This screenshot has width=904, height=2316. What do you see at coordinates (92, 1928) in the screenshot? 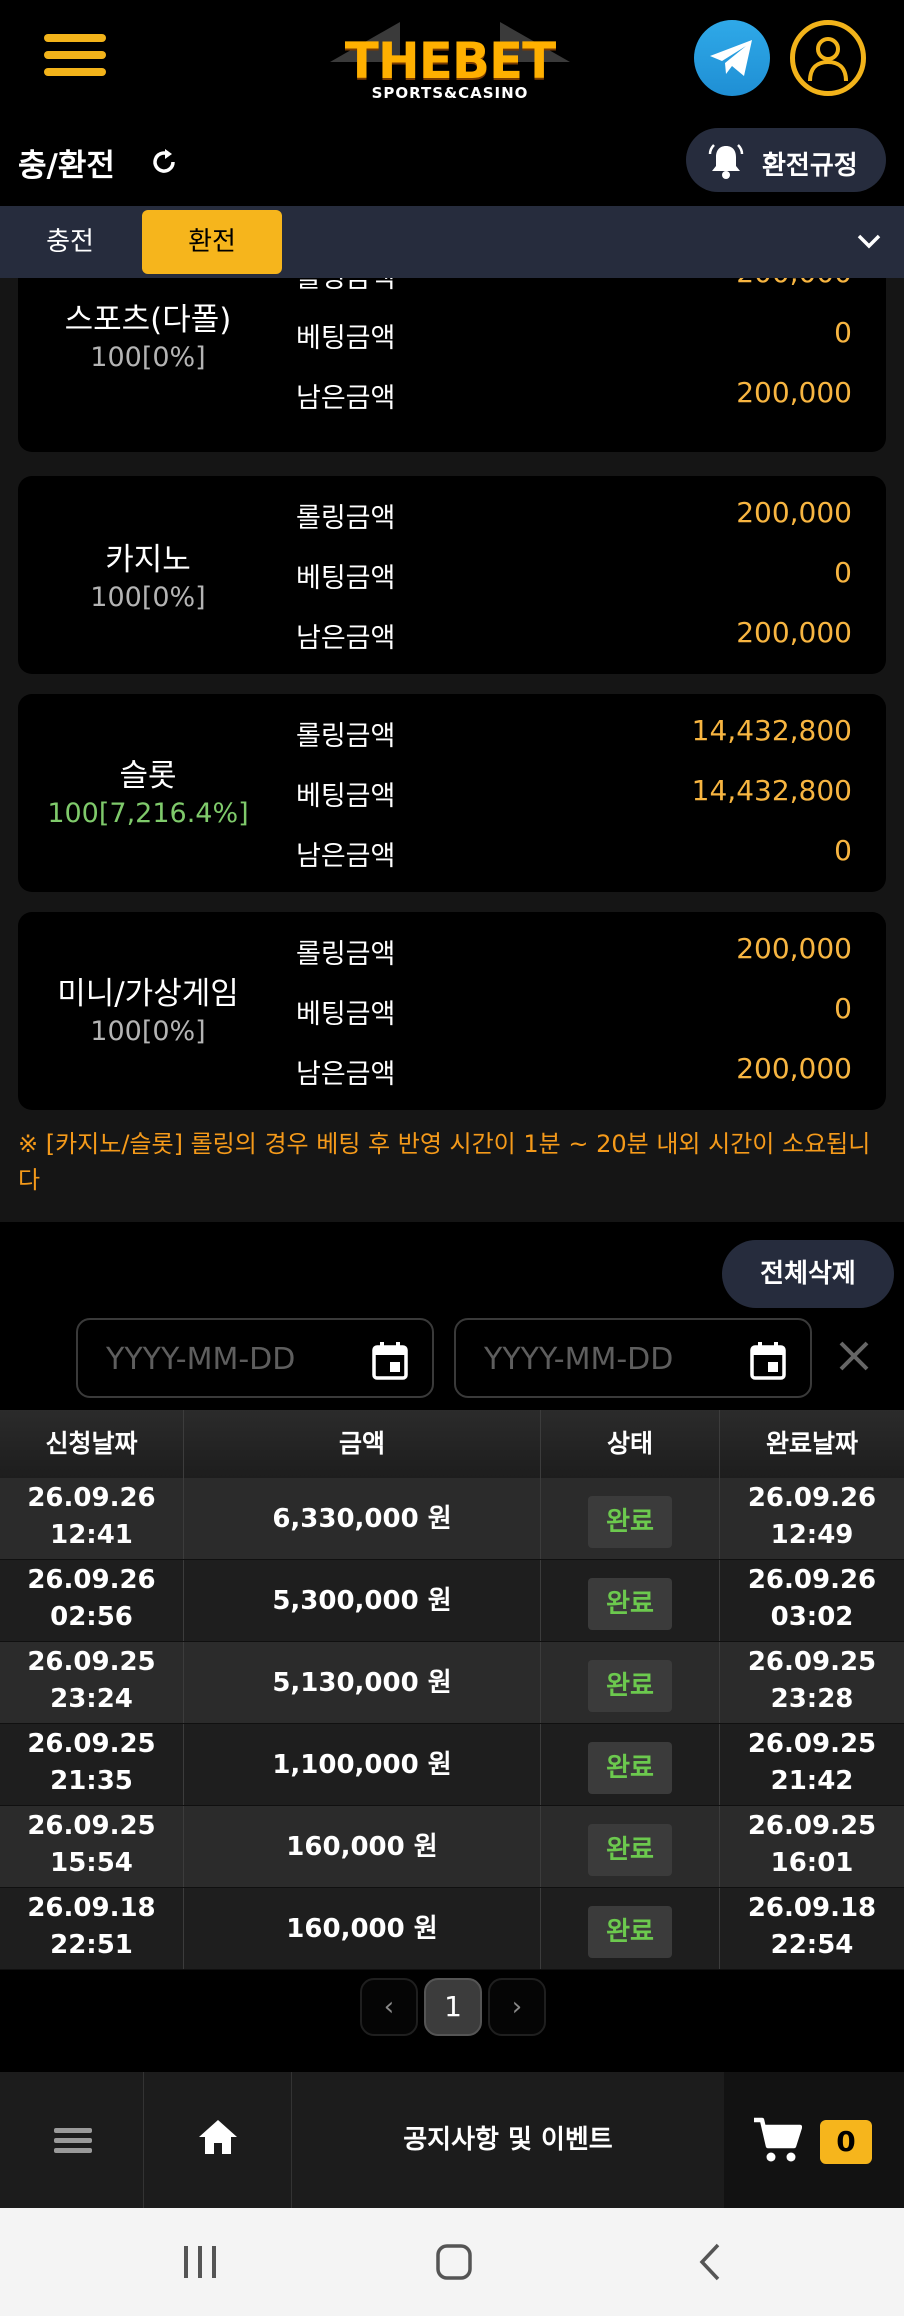
I see `request-datetime: 26.09.18 22:51` at bounding box center [92, 1928].